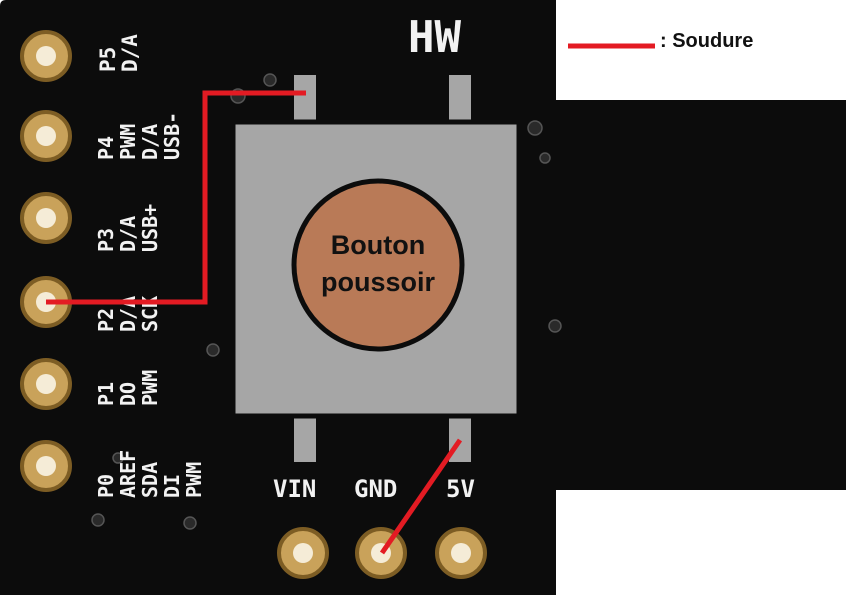  I want to click on pin-pad-p5, so click(46, 56).